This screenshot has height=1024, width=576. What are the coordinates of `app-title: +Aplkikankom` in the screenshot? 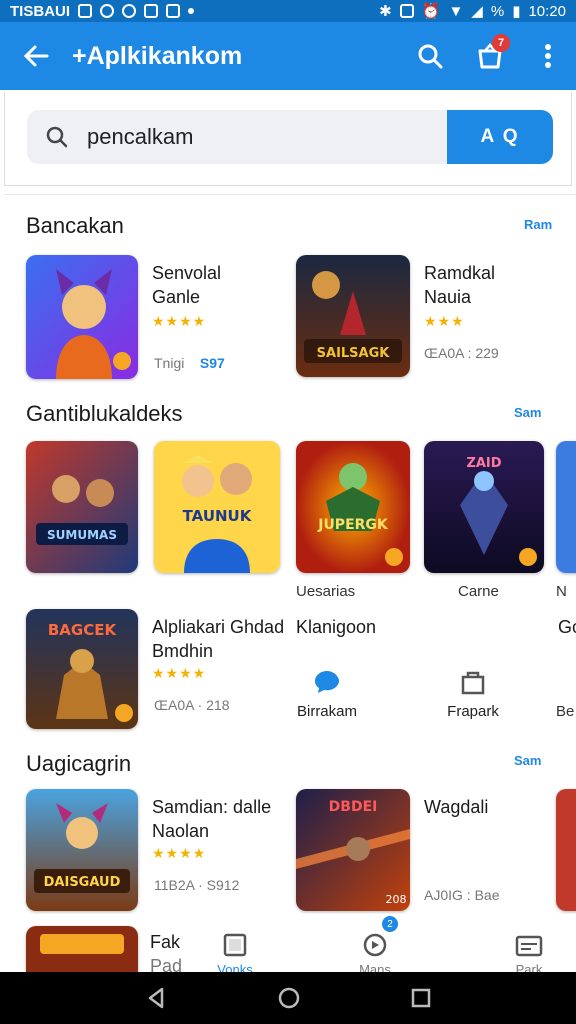 It's located at (157, 55).